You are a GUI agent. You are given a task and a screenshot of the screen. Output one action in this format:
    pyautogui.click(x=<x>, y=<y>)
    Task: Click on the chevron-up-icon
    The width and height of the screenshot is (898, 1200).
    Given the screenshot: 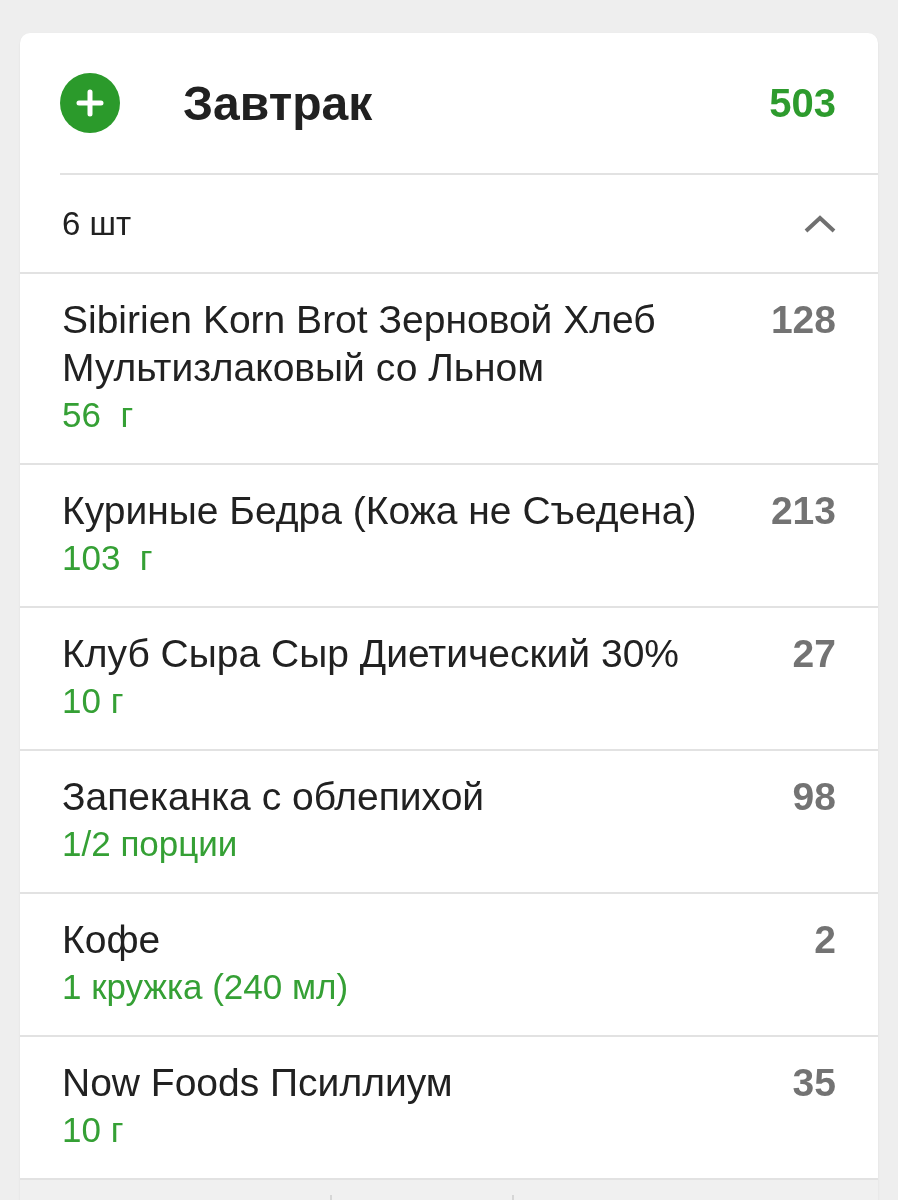 What is the action you would take?
    pyautogui.click(x=820, y=223)
    